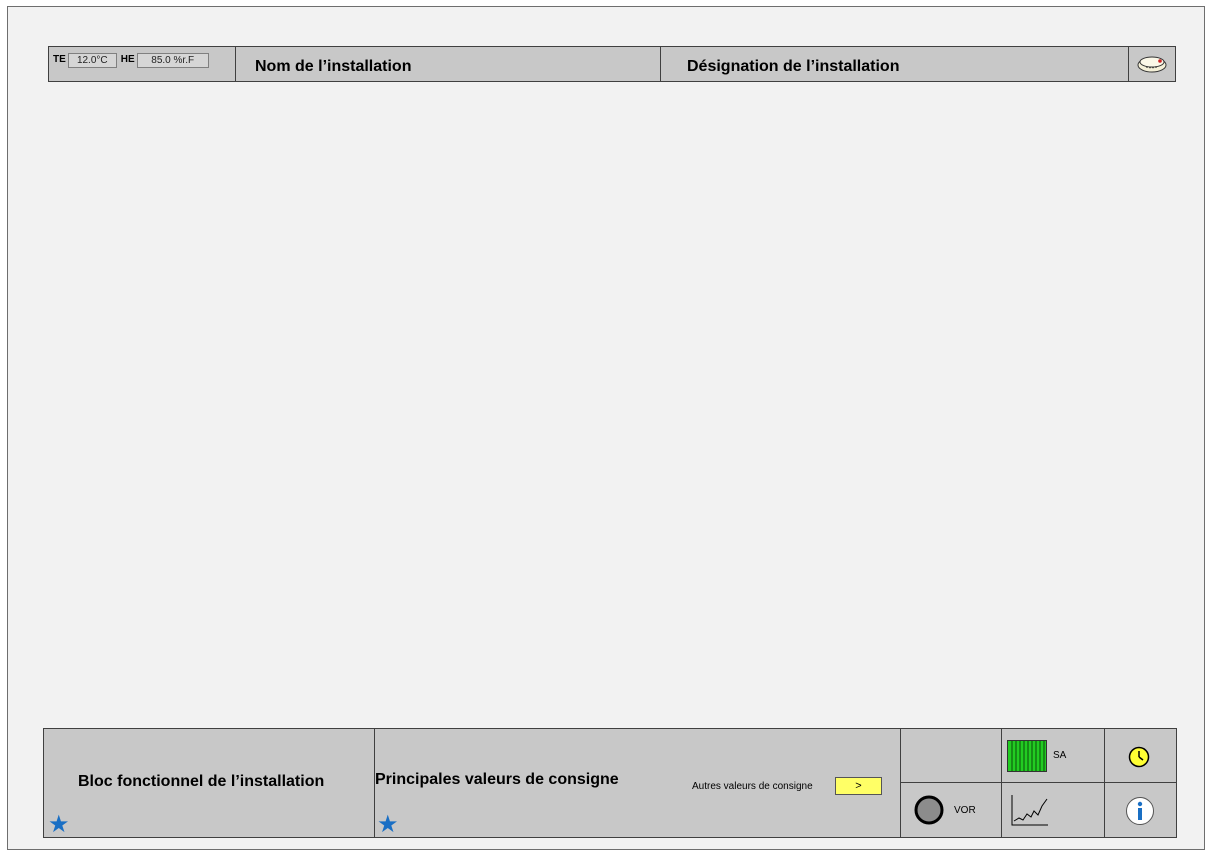 This screenshot has width=1212, height=857. I want to click on he-value: 85.0 %r.F, so click(172, 60).